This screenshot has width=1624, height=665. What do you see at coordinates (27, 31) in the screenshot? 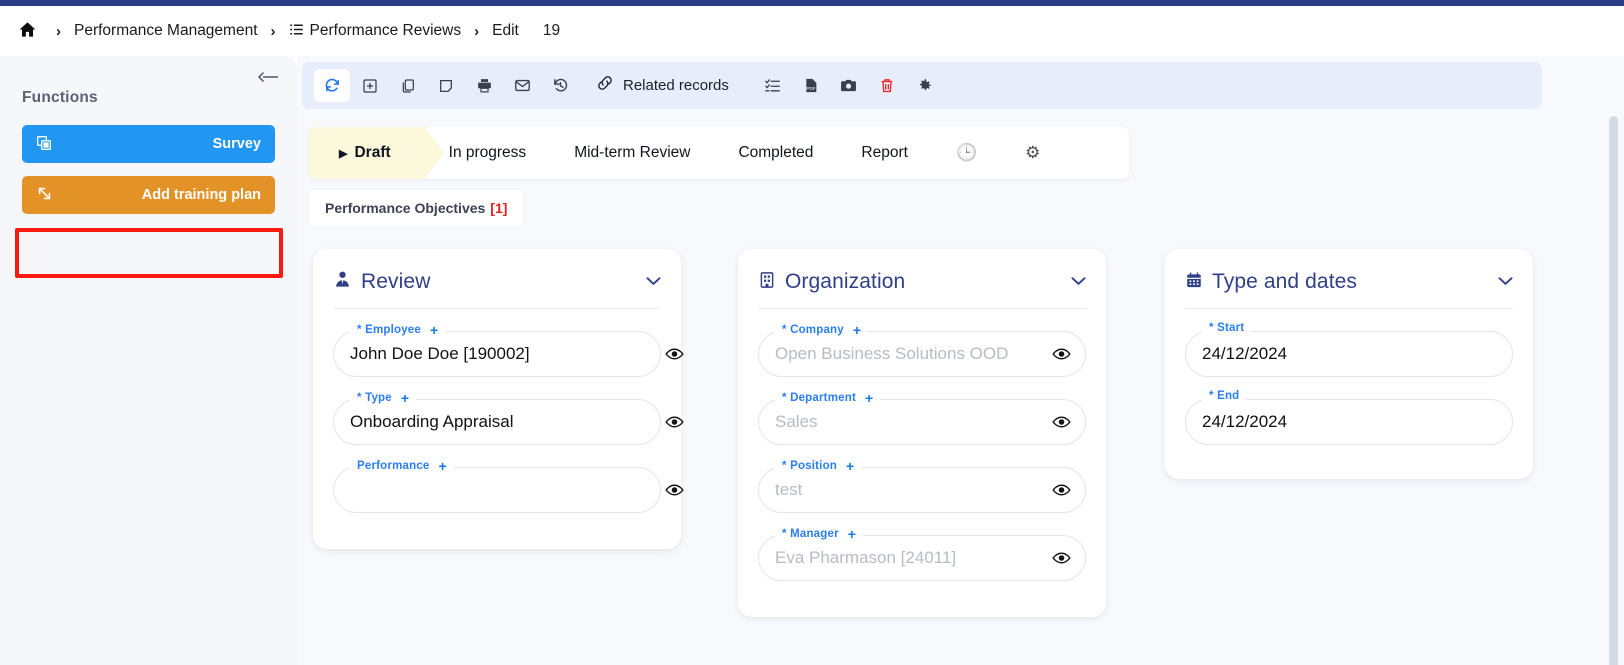
I see `home-icon` at bounding box center [27, 31].